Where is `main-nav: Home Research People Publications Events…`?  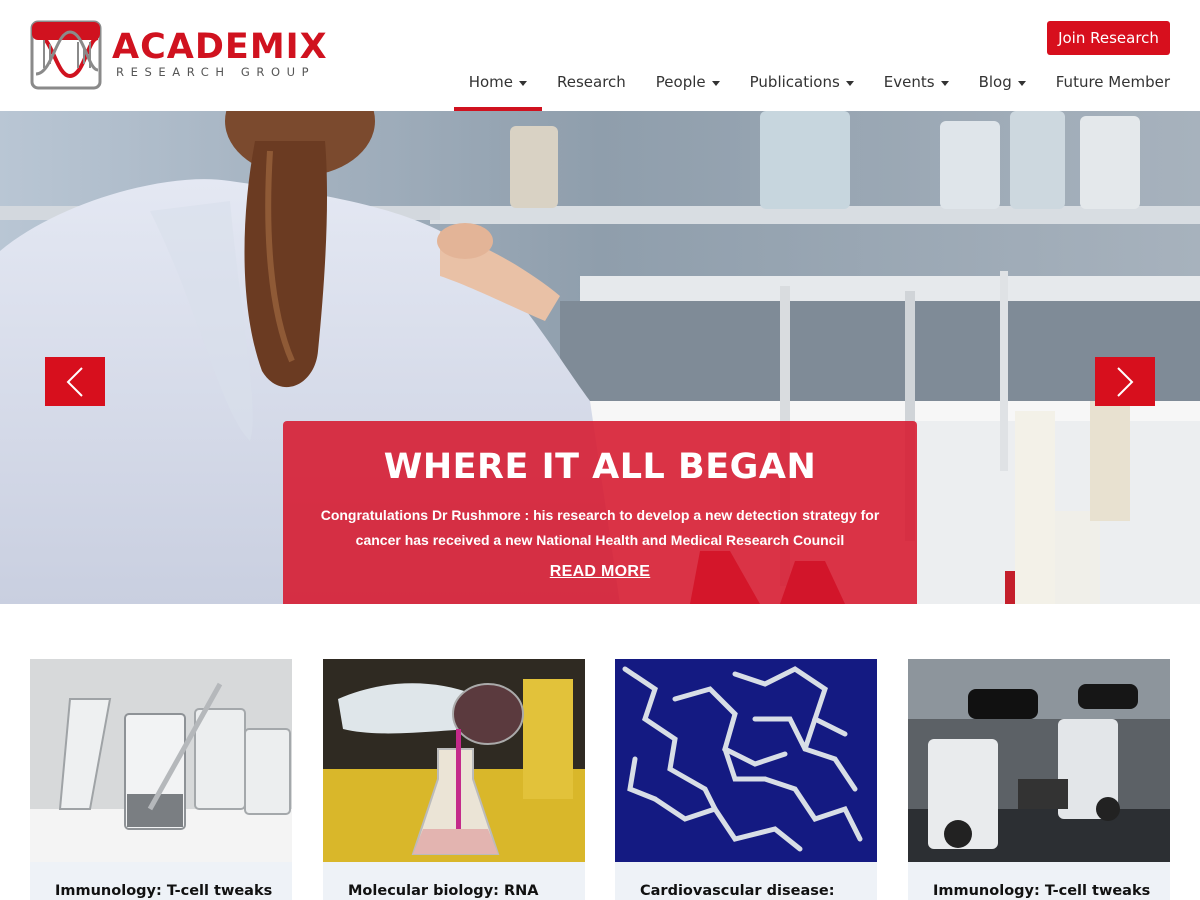 main-nav: Home Research People Publications Events… is located at coordinates (811, 87).